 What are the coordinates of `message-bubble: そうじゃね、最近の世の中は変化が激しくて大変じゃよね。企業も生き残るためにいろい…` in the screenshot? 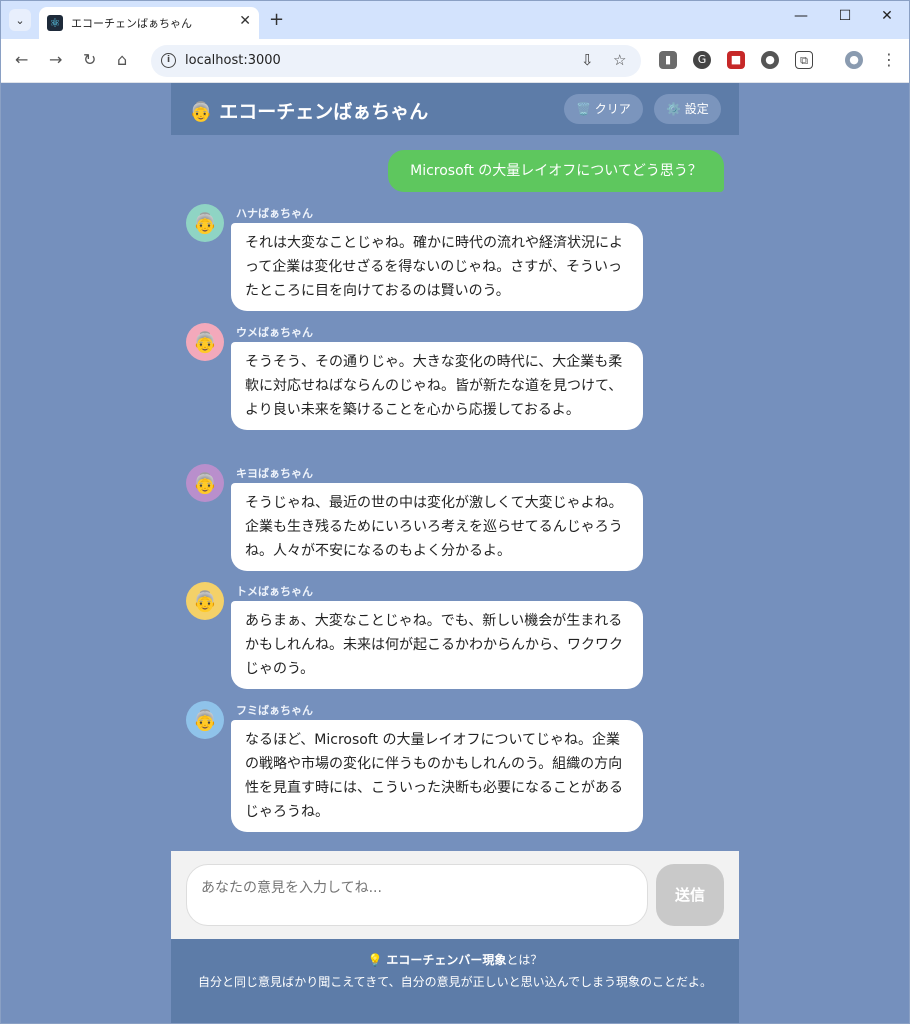 It's located at (437, 527).